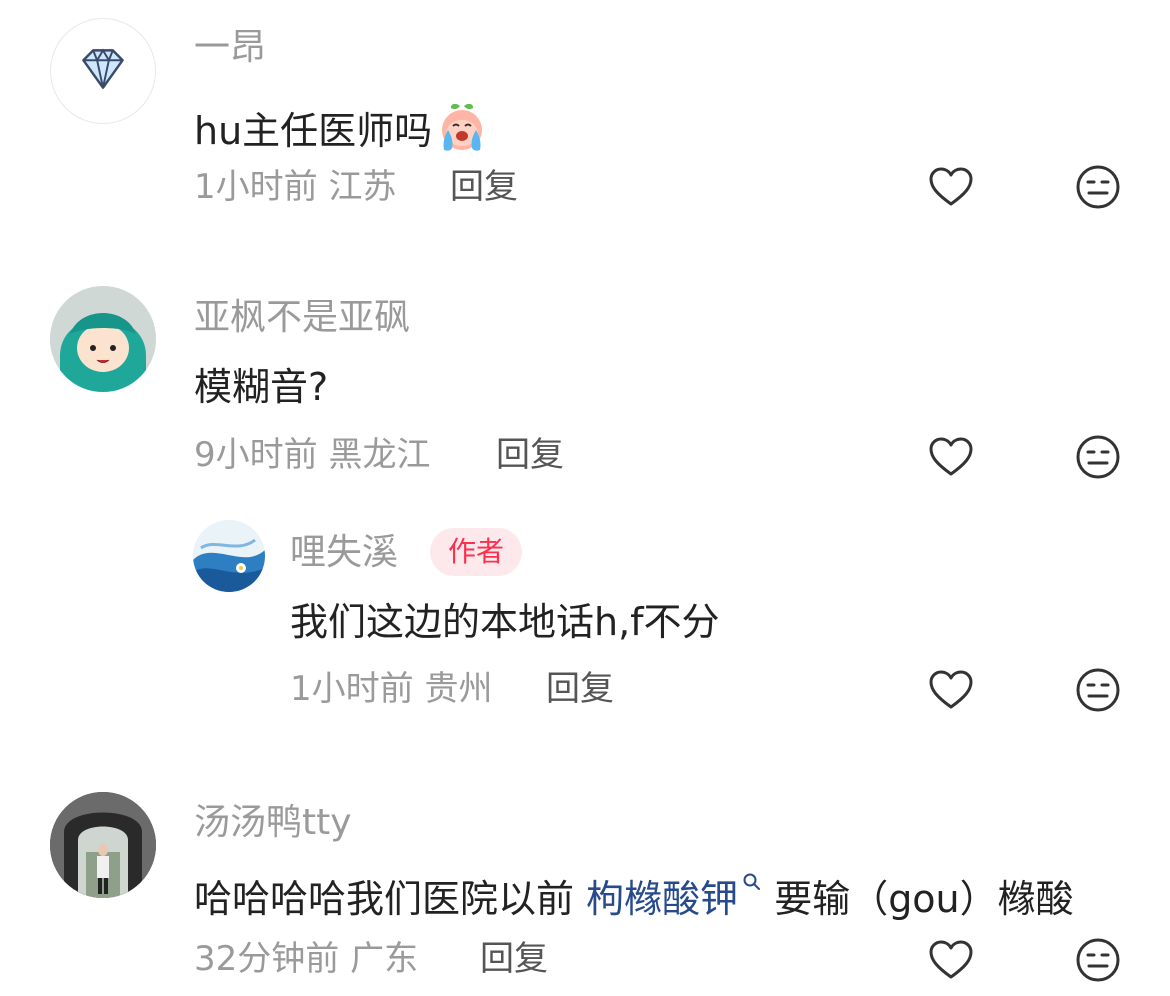 This screenshot has height=996, width=1170. I want to click on comment-text: 我们这边的本地话h,f不分, so click(505, 622).